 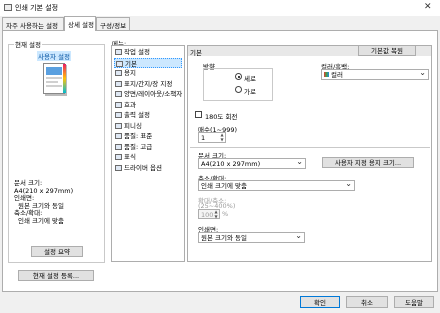 What do you see at coordinates (148, 62) in the screenshot?
I see `menu-item-basic: 기본` at bounding box center [148, 62].